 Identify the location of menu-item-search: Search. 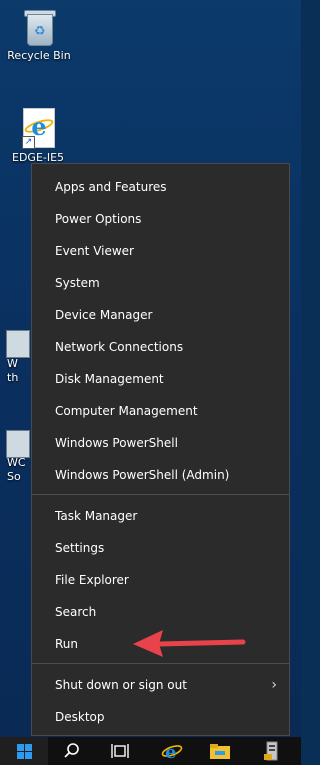
(160, 612).